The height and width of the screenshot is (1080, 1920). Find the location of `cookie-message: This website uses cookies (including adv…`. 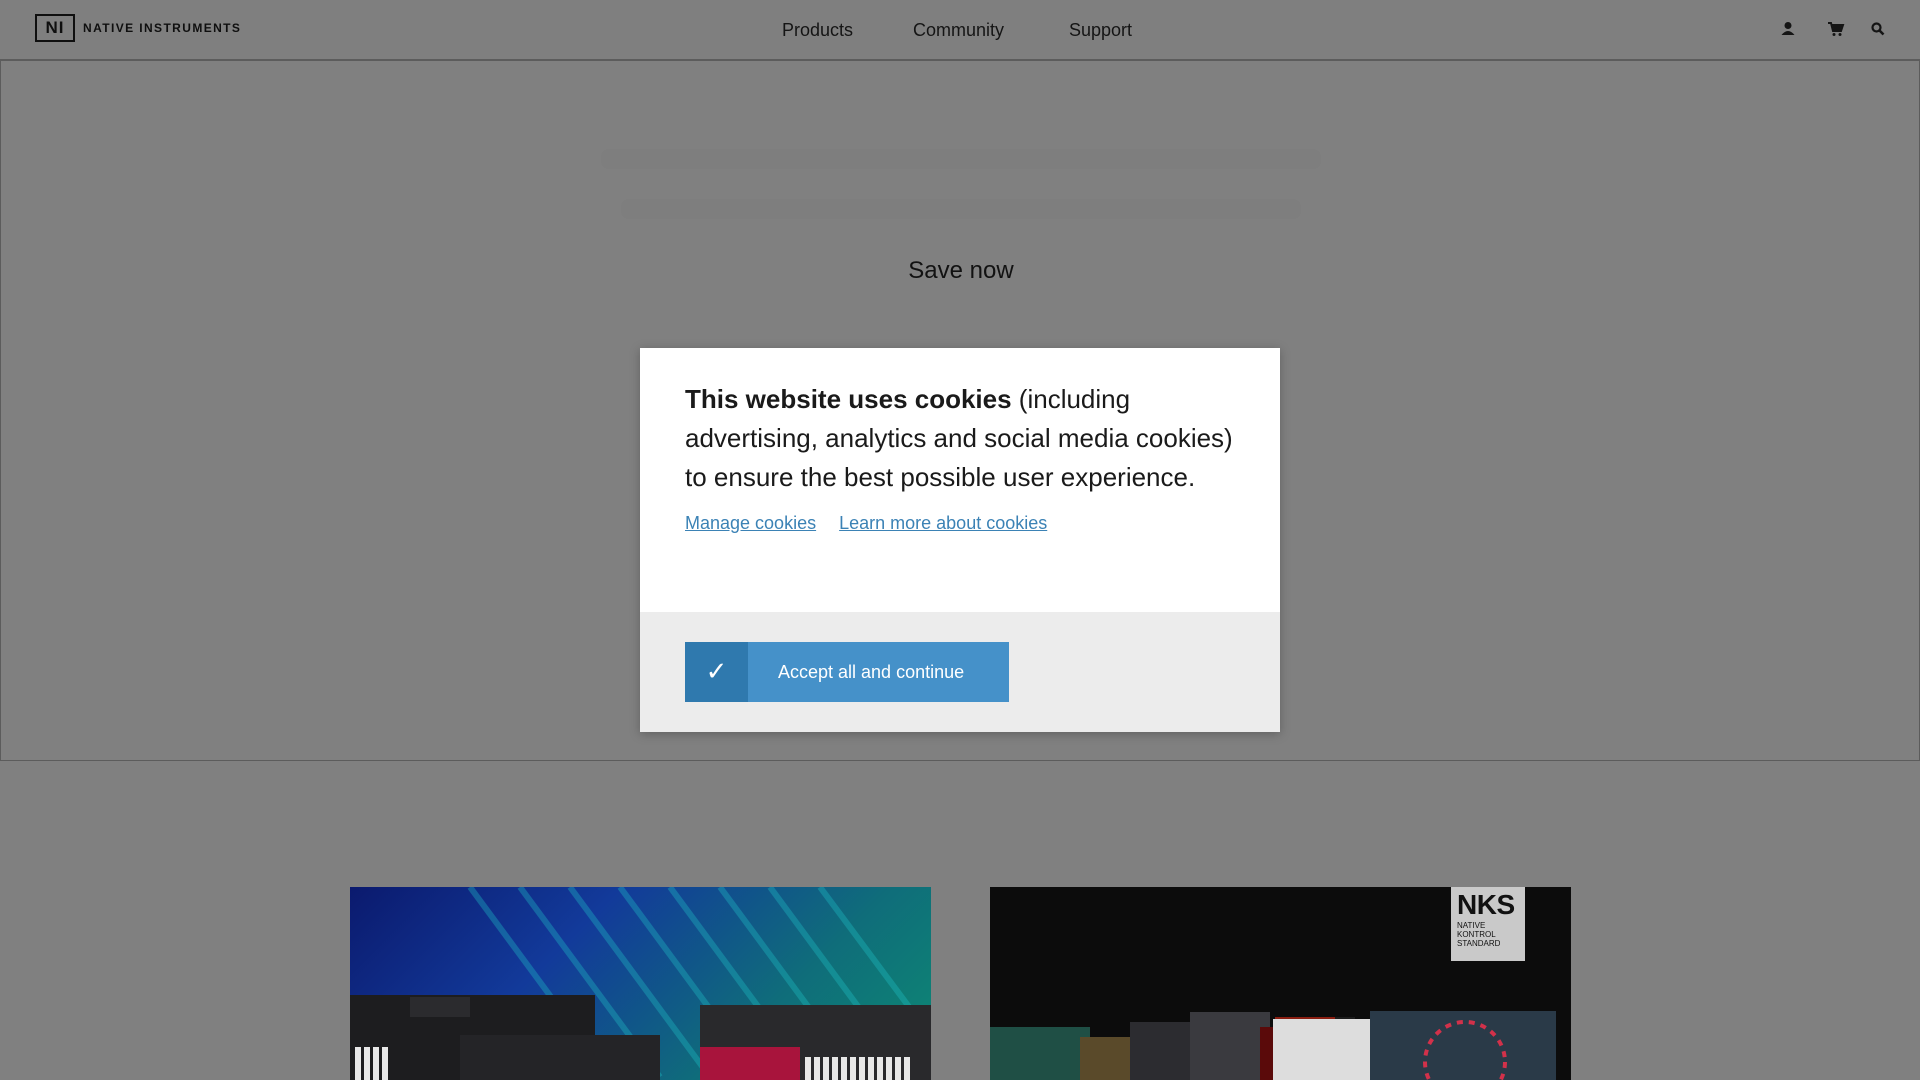

cookie-message: This website uses cookies (including adv… is located at coordinates (960, 438).